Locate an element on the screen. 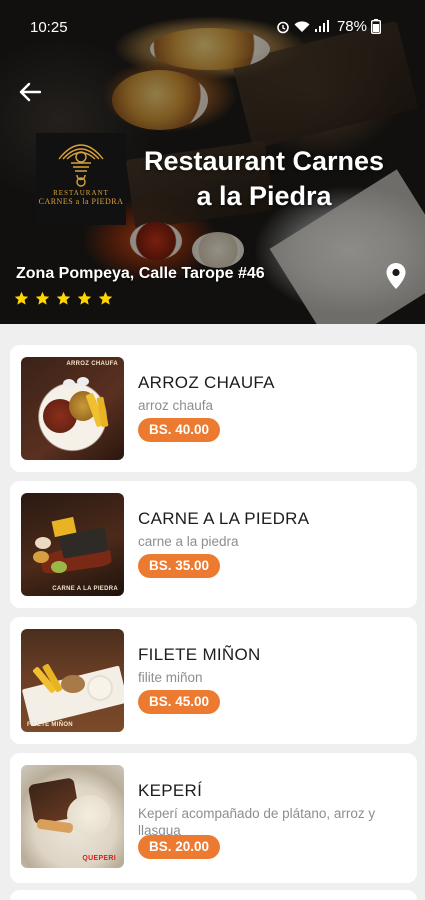 Image resolution: width=425 pixels, height=900 pixels. status-bar: 10:25 78% is located at coordinates (212, 28).